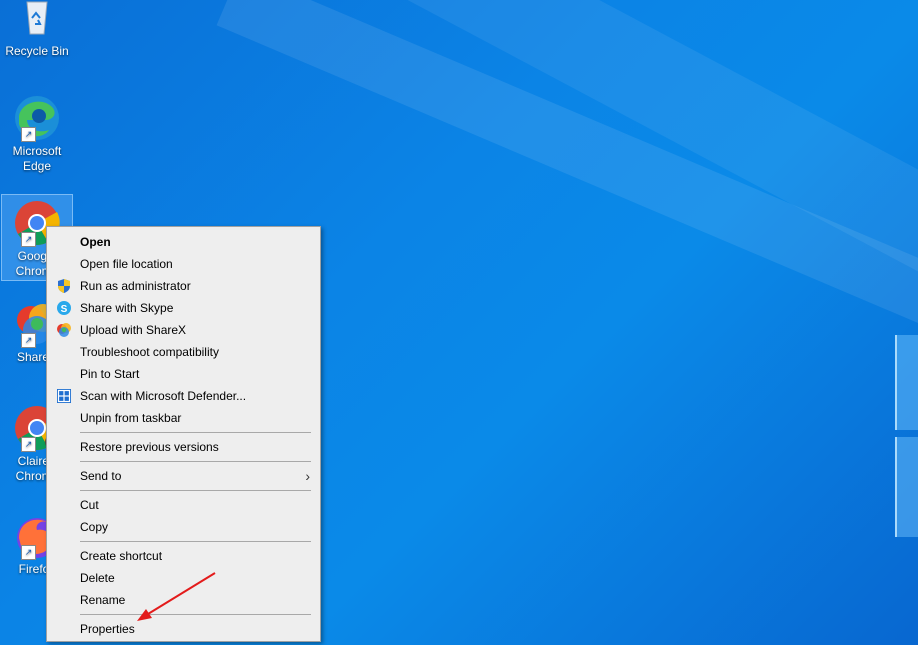 The width and height of the screenshot is (918, 645). Describe the element at coordinates (149, 352) in the screenshot. I see `menu-item-label: Troubleshoot compatibility` at that location.